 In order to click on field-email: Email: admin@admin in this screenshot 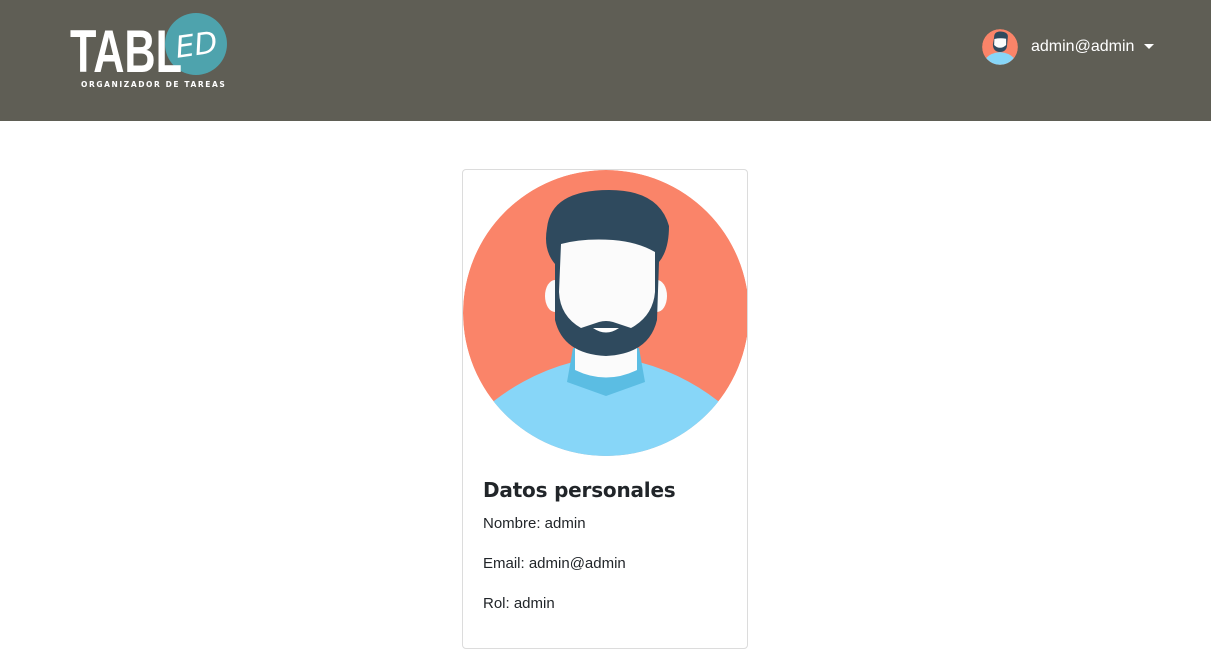, I will do `click(554, 563)`.